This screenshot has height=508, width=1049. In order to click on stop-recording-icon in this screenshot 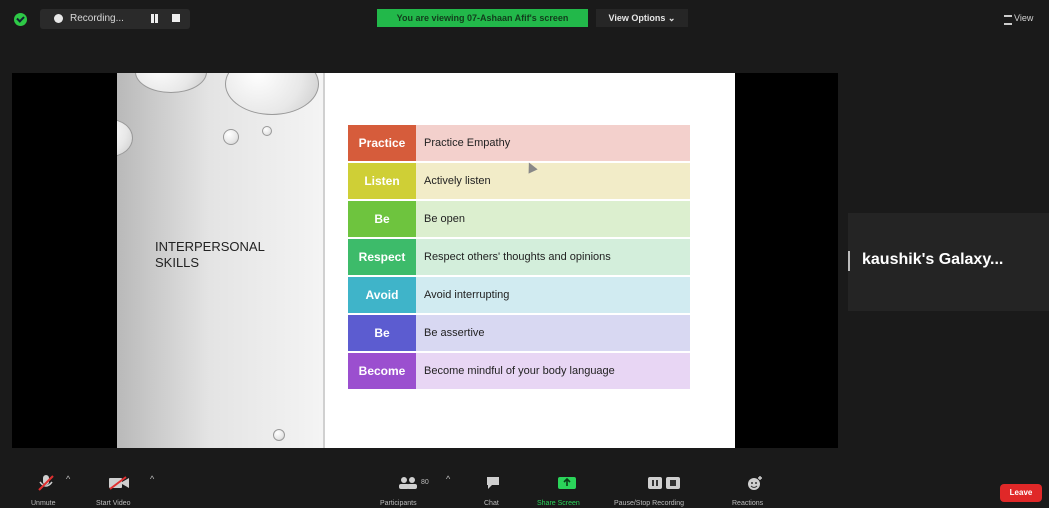, I will do `click(176, 18)`.